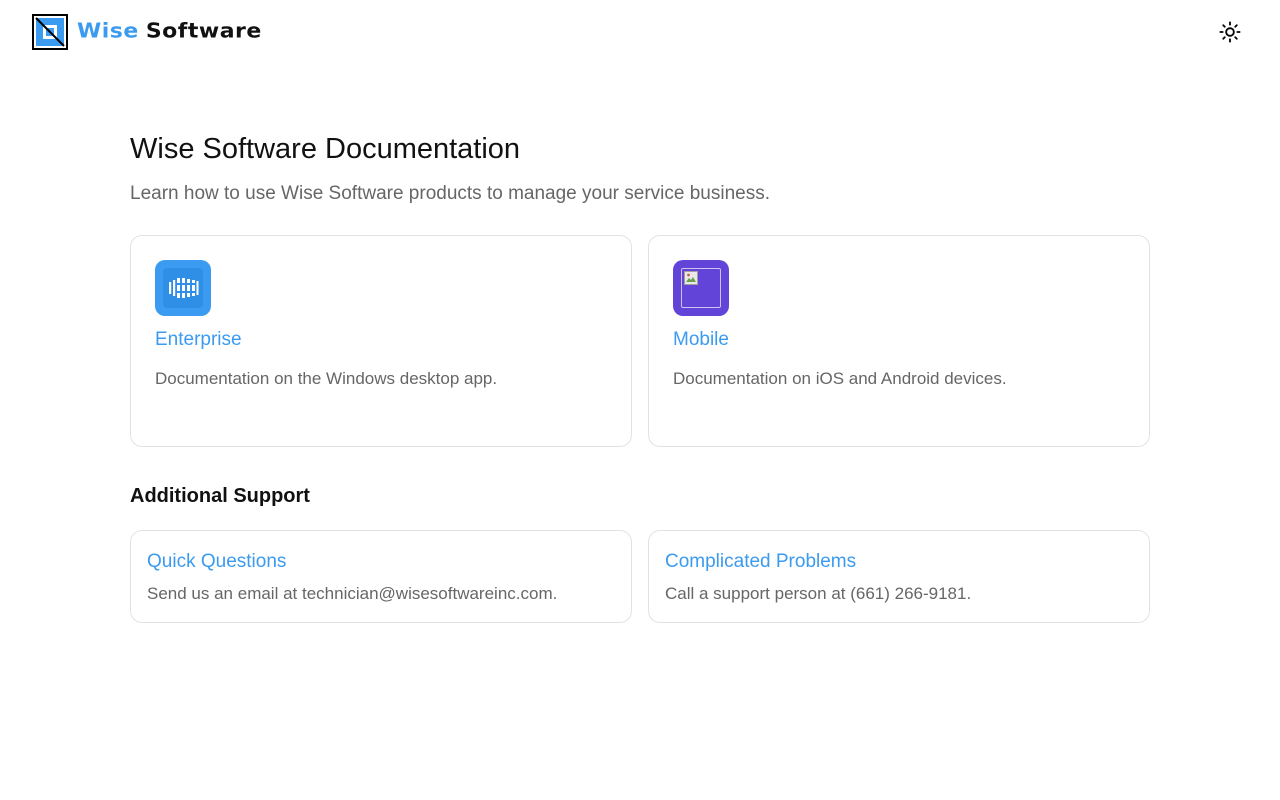 The image size is (1280, 800). Describe the element at coordinates (216, 562) in the screenshot. I see `quick-questions-title: Quick Questions` at that location.